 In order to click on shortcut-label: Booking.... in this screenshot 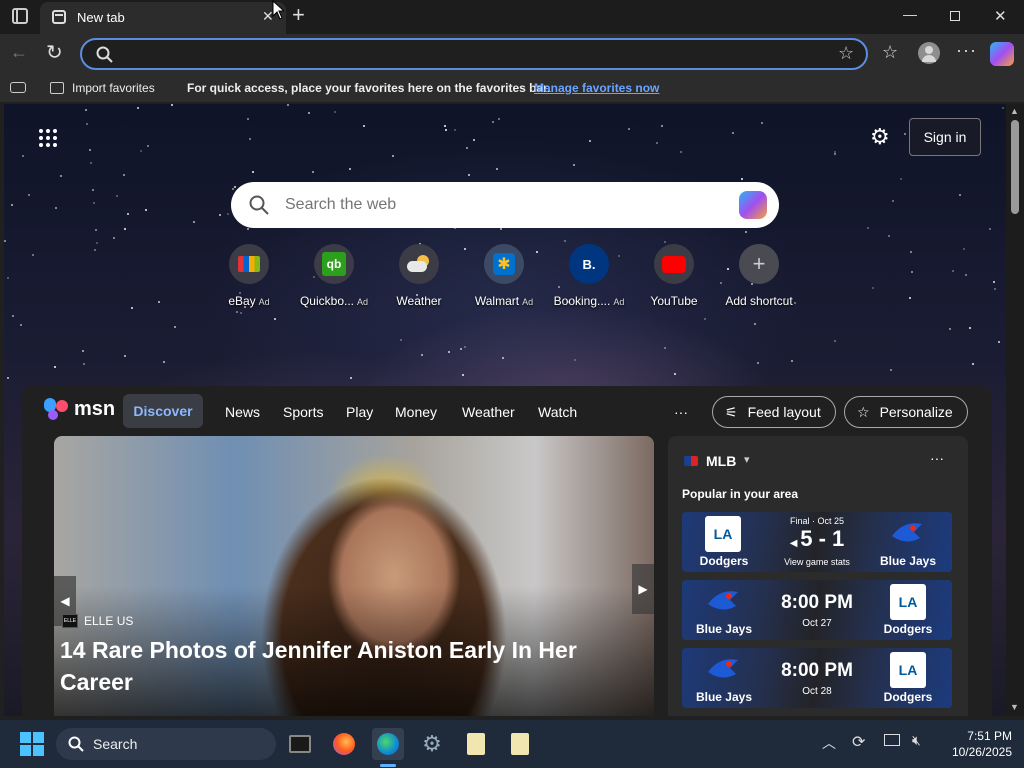, I will do `click(582, 301)`.